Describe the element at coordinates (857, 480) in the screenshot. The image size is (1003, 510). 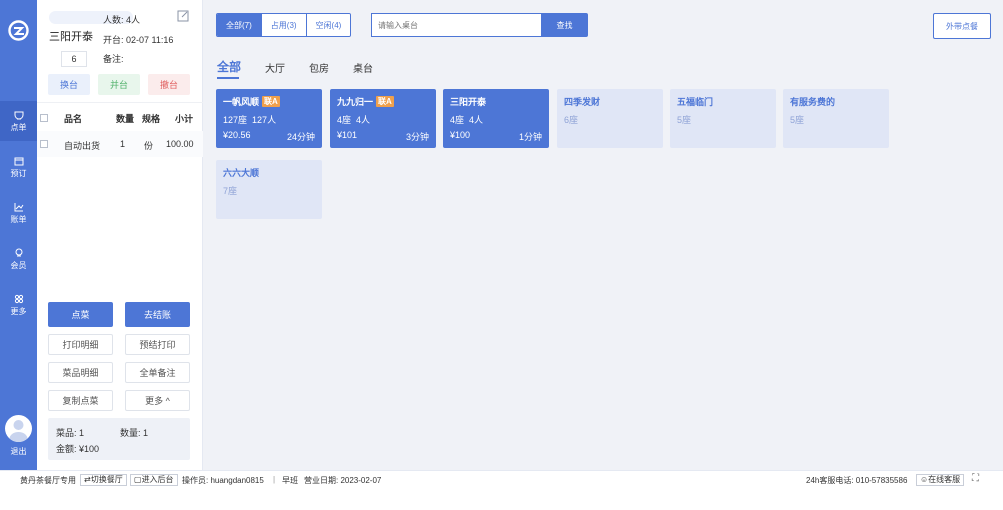
I see `service-hotline: 24h客服电话: 010-57835586` at that location.